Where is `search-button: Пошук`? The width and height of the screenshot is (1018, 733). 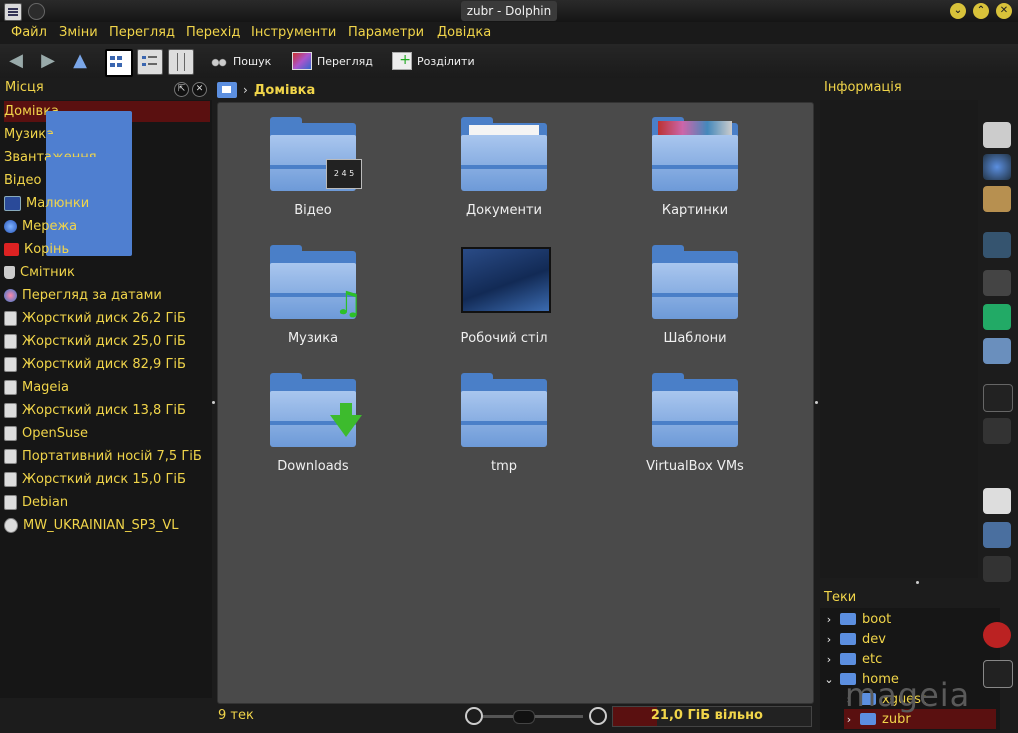 search-button: Пошук is located at coordinates (240, 61).